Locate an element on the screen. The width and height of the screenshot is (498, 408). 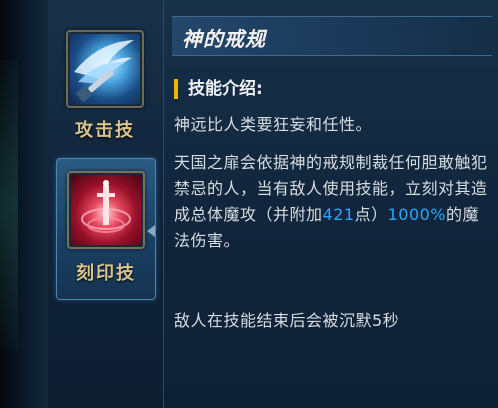
skill-name-attack: 攻击技 is located at coordinates (105, 130).